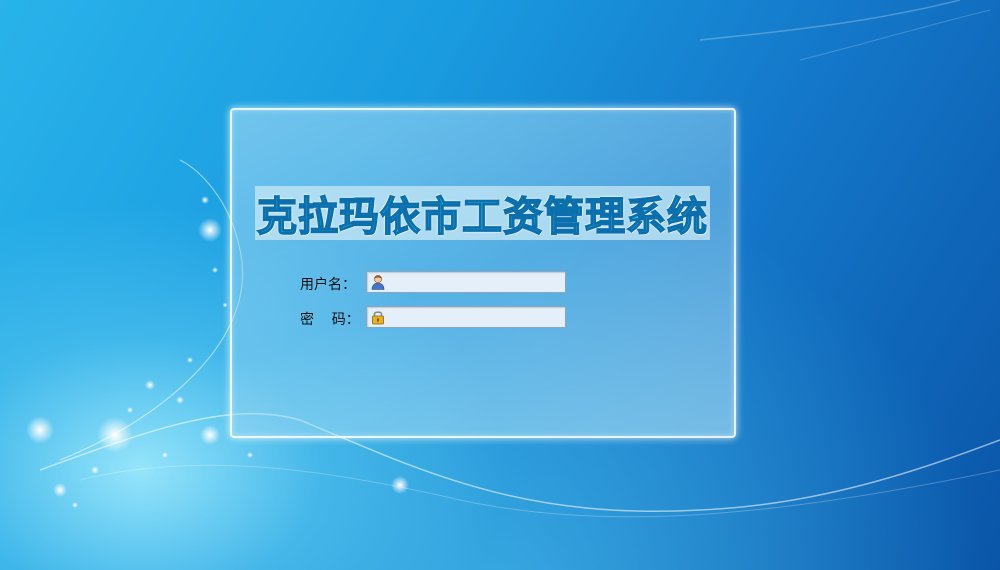 This screenshot has height=570, width=1000. Describe the element at coordinates (330, 320) in the screenshot. I see `password-label: 密 码：` at that location.